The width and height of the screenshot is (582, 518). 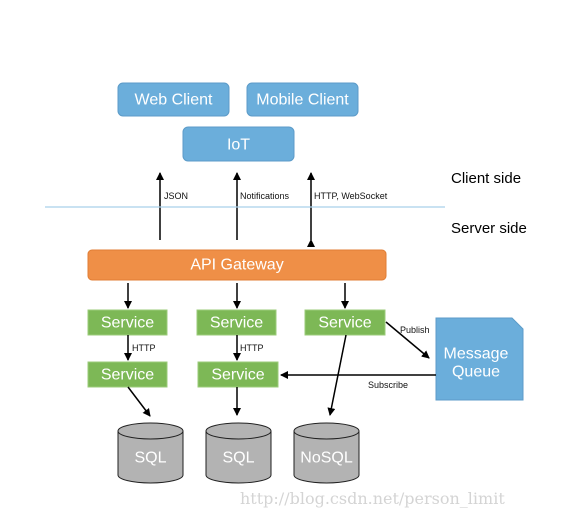 I want to click on server-side-label: Server side, so click(x=489, y=228).